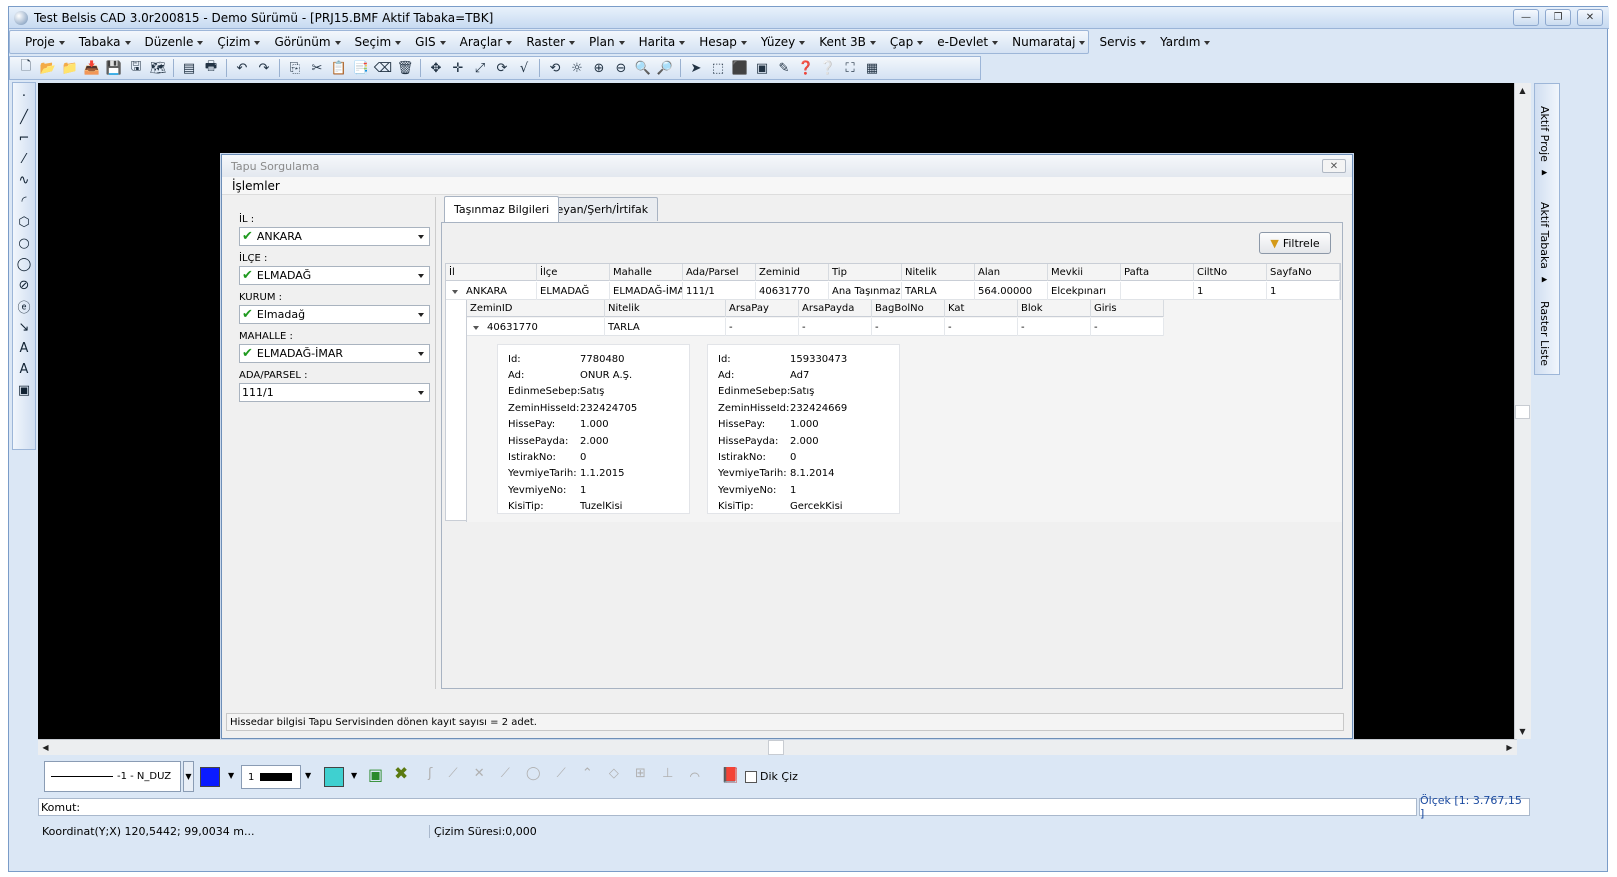  I want to click on col-header: Mevkii, so click(1084, 272).